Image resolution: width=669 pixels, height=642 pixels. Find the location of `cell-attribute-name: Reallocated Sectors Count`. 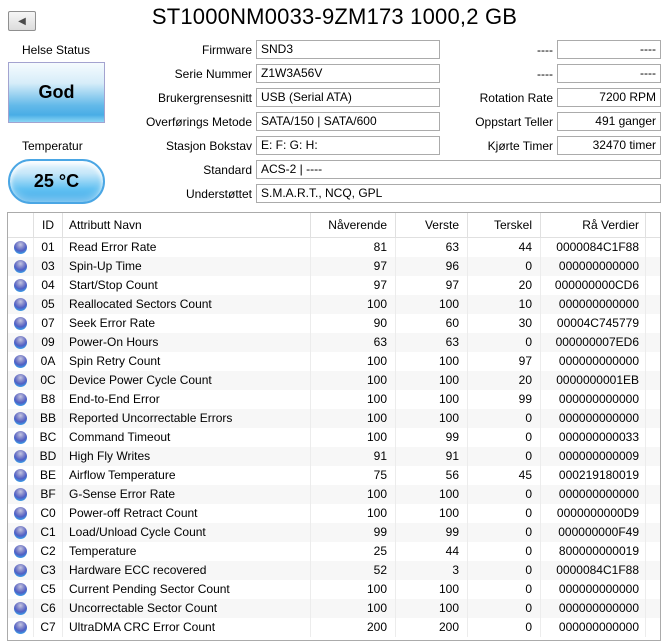

cell-attribute-name: Reallocated Sectors Count is located at coordinates (187, 304).